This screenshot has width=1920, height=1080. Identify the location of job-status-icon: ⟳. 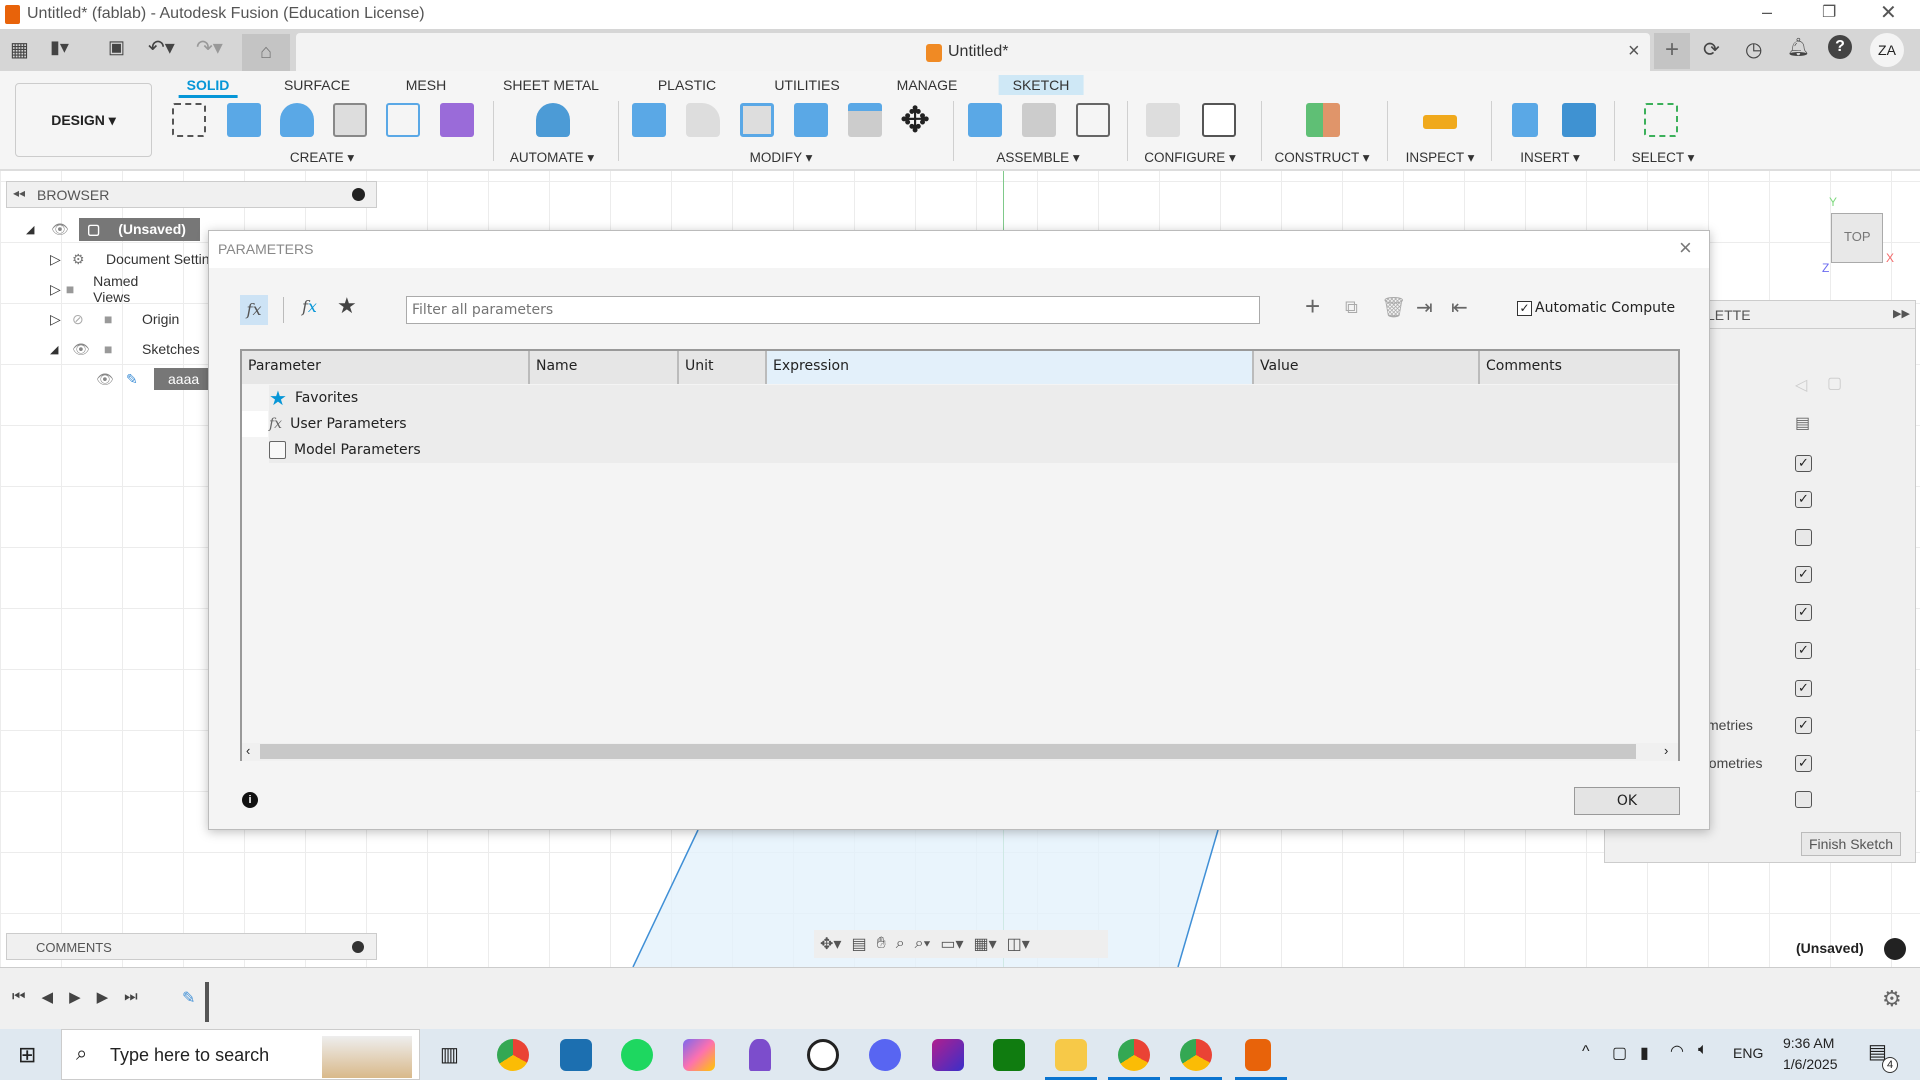
(1711, 49).